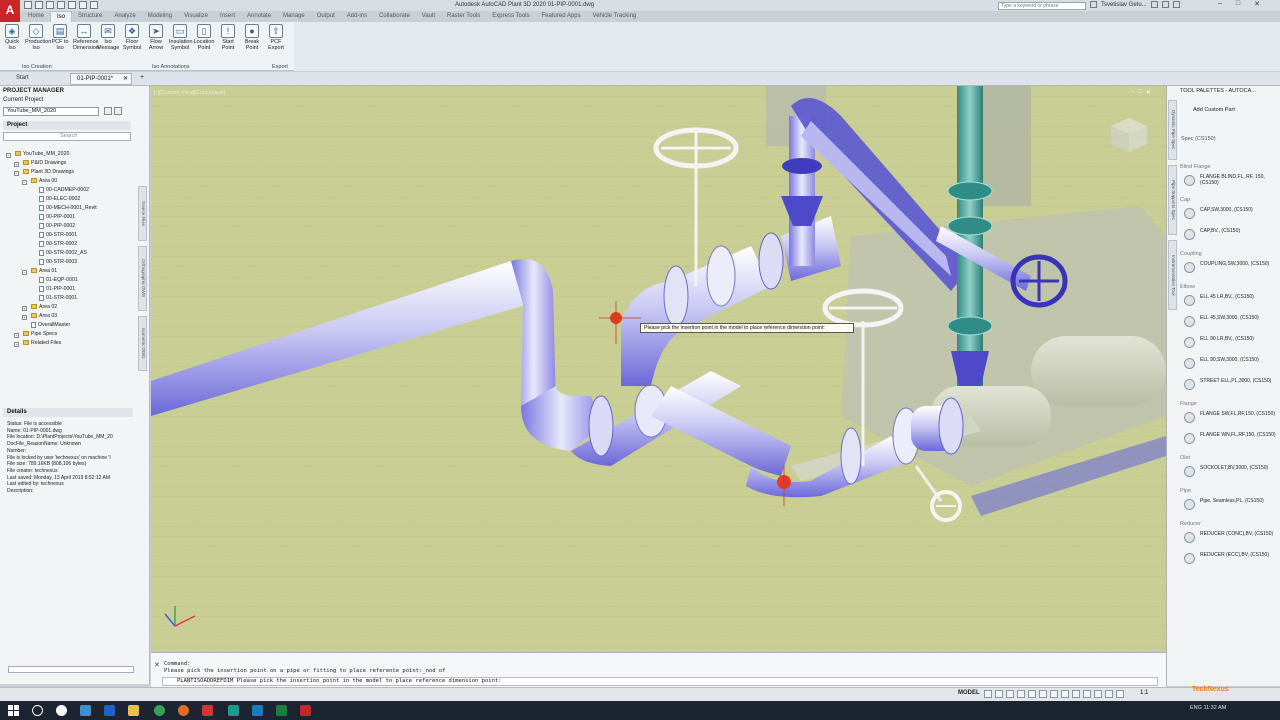 This screenshot has width=1280, height=720. Describe the element at coordinates (1120, 694) in the screenshot. I see `workspace-icon` at that location.